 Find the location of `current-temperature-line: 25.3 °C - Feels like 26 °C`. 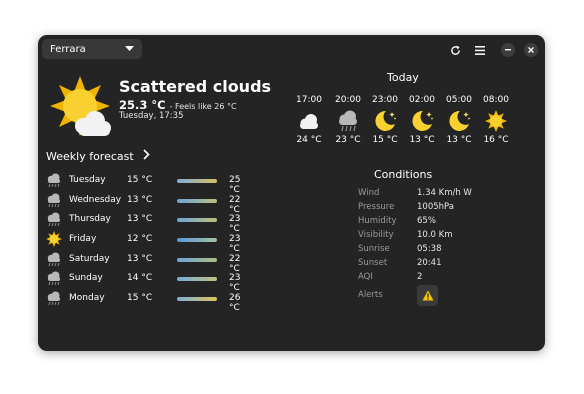

current-temperature-line: 25.3 °C - Feels like 26 °C is located at coordinates (178, 105).